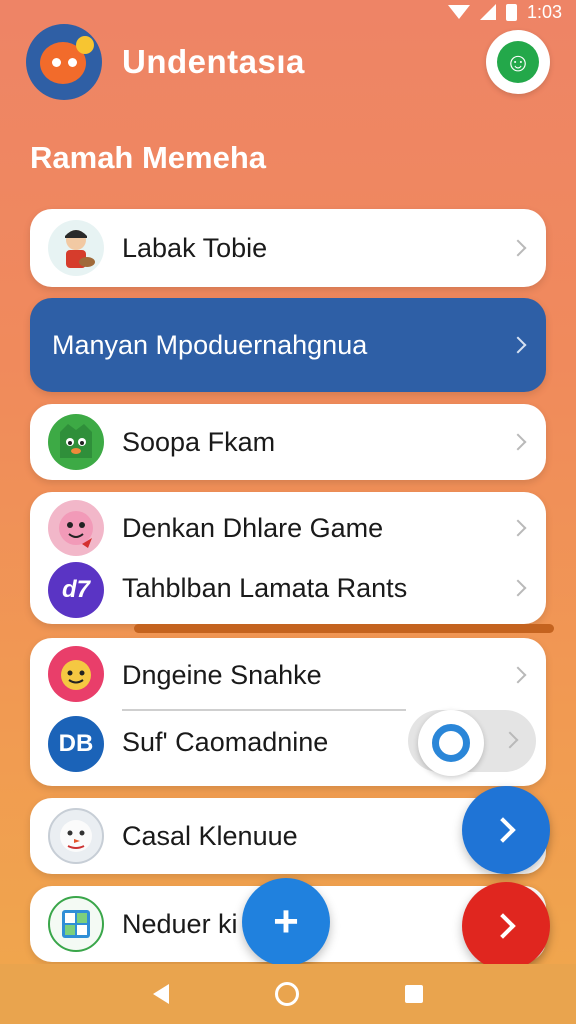 This screenshot has width=576, height=1024. Describe the element at coordinates (264, 710) in the screenshot. I see `divider` at that location.